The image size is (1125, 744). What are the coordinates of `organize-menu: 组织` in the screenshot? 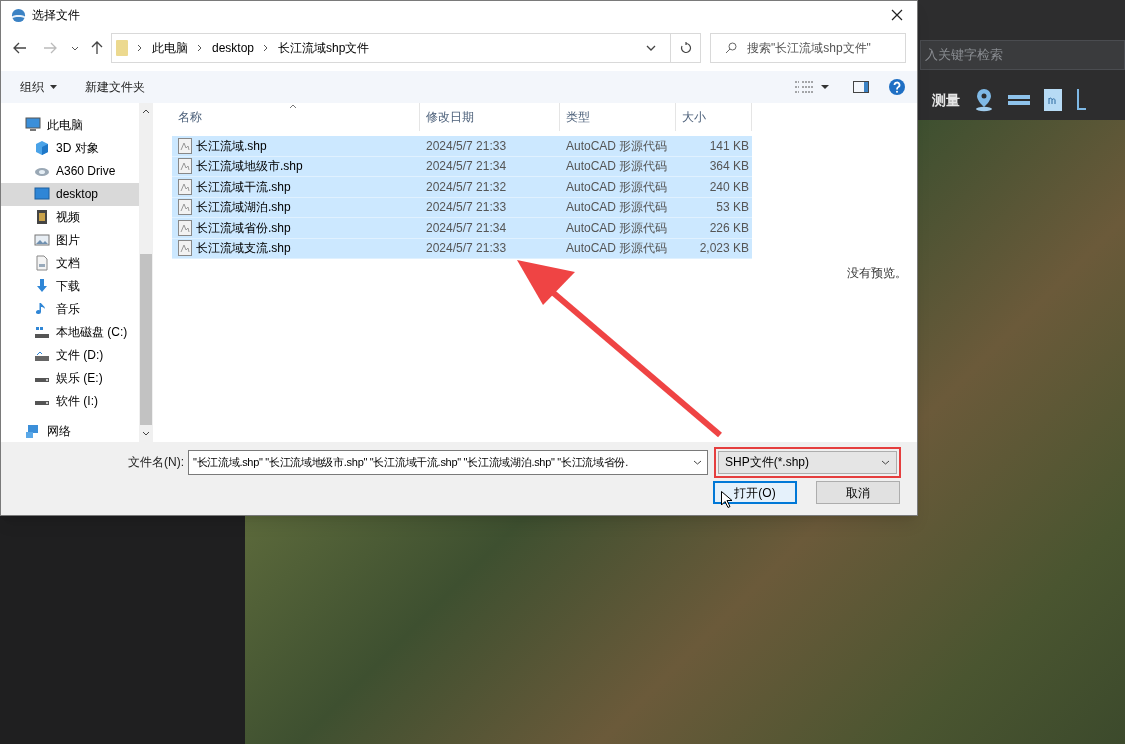 It's located at (38, 87).